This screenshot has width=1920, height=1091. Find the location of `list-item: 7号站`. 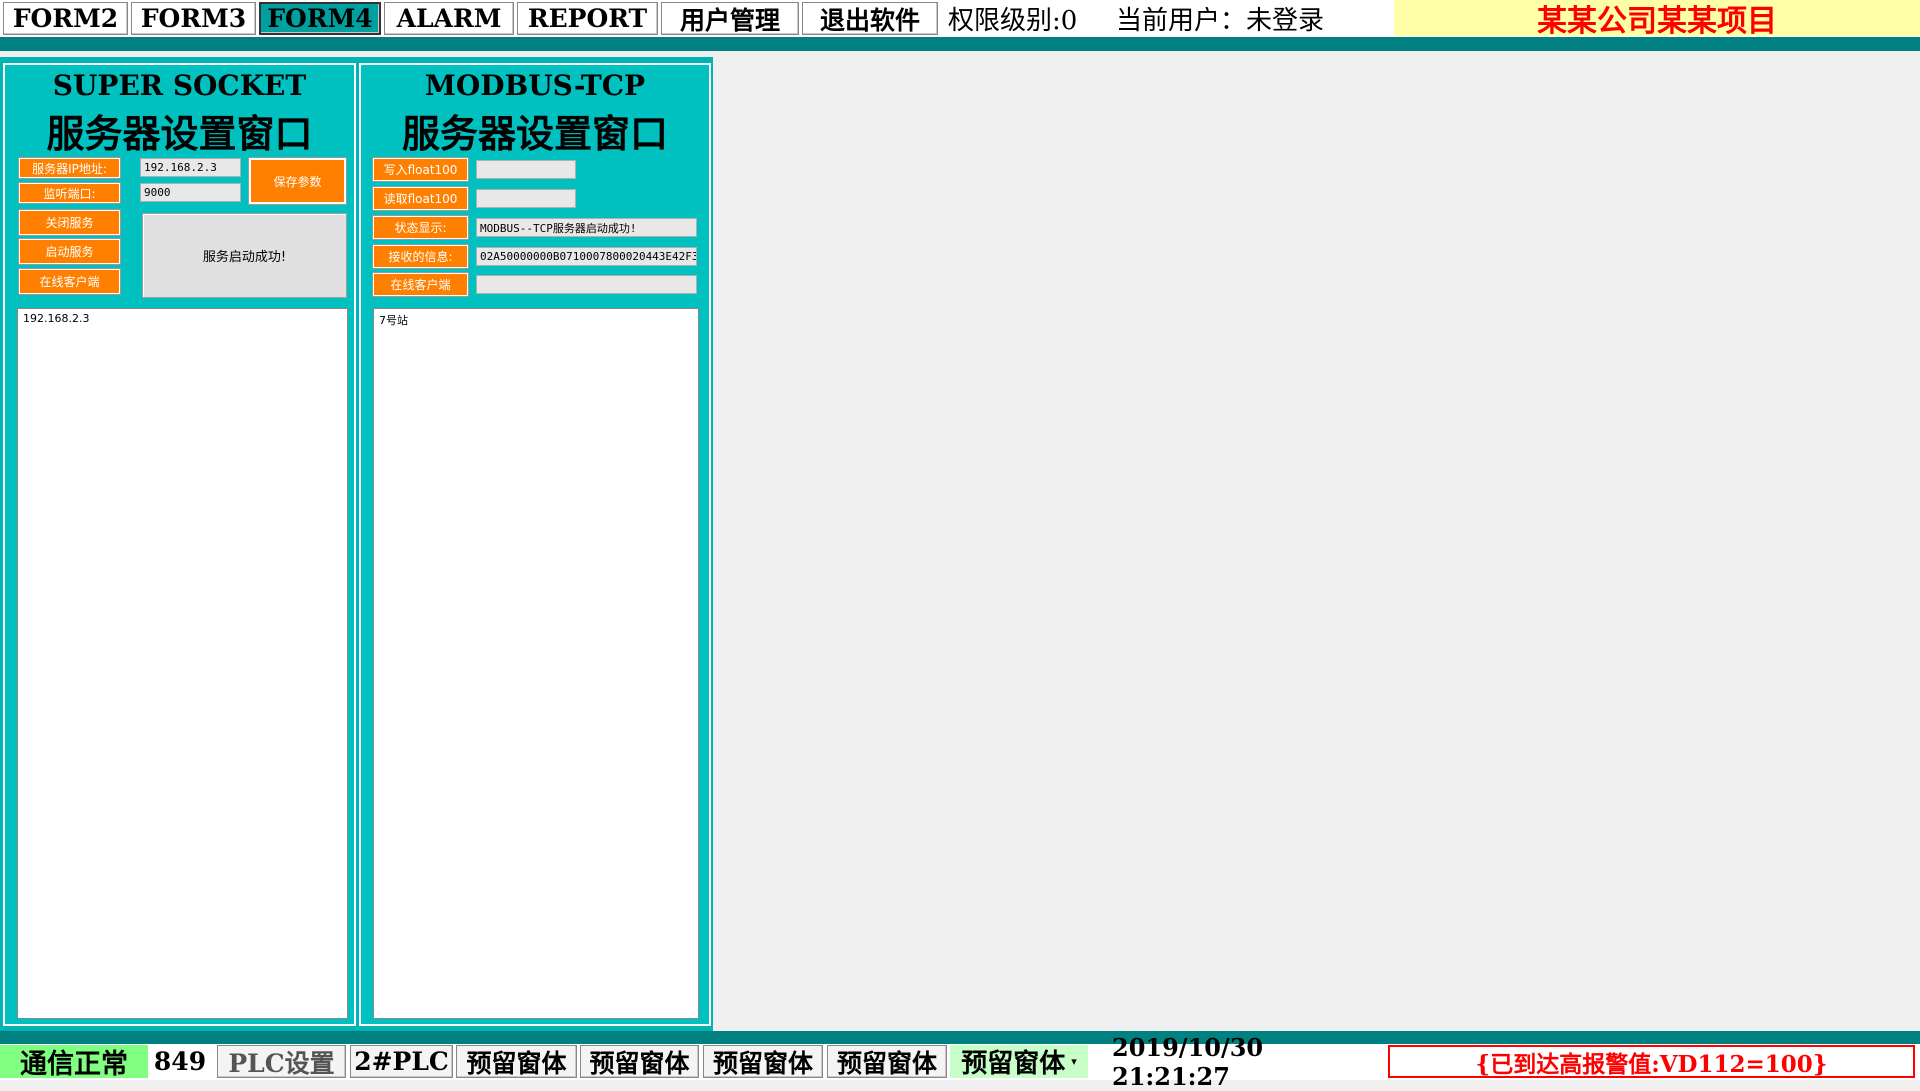

list-item: 7号站 is located at coordinates (536, 320).